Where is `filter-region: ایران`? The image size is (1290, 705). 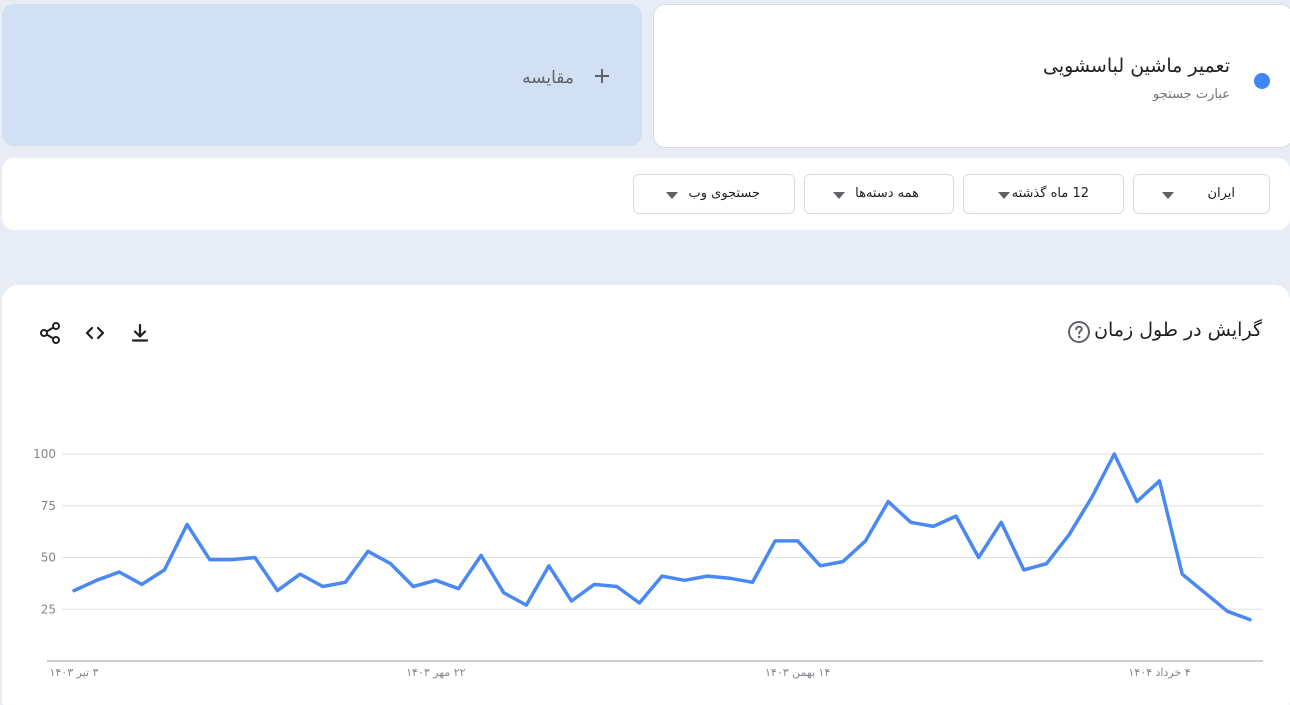 filter-region: ایران is located at coordinates (1201, 194).